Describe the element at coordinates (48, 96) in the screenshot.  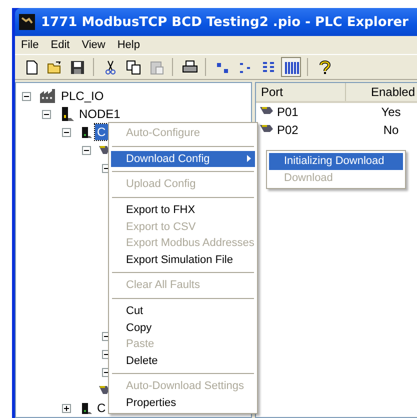
I see `factory-icon` at that location.